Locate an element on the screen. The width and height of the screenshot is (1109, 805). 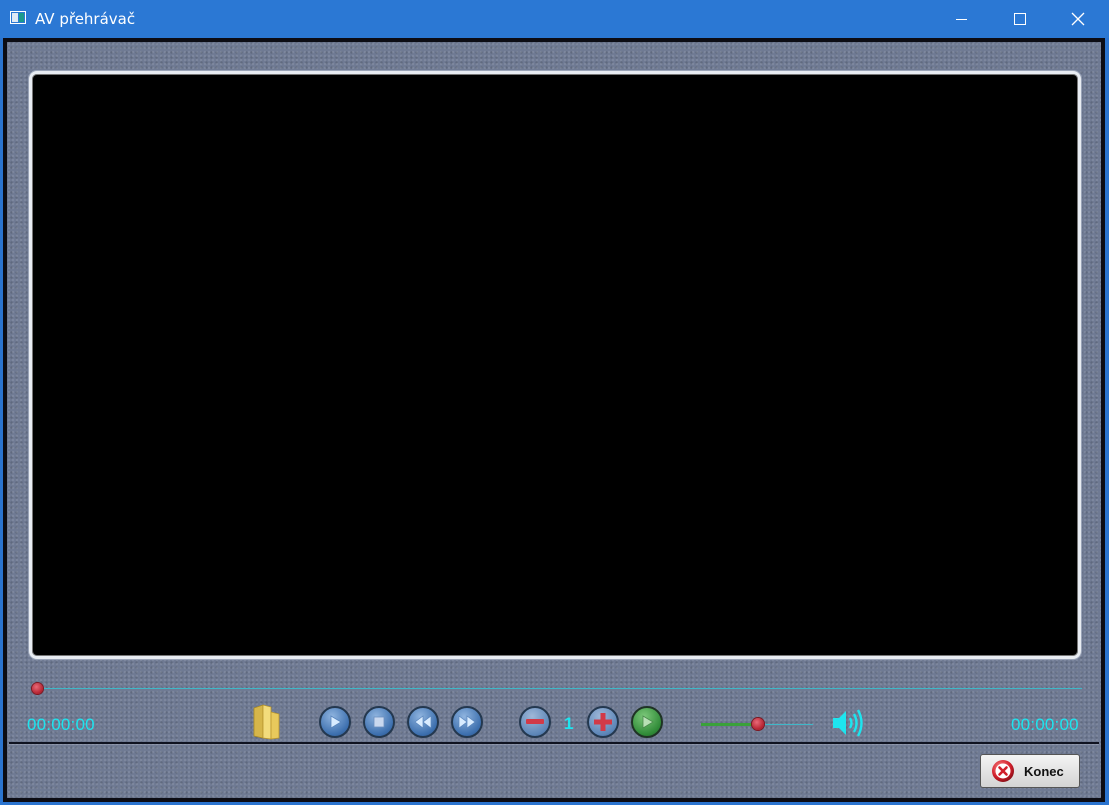
fast-forward-button is located at coordinates (467, 722).